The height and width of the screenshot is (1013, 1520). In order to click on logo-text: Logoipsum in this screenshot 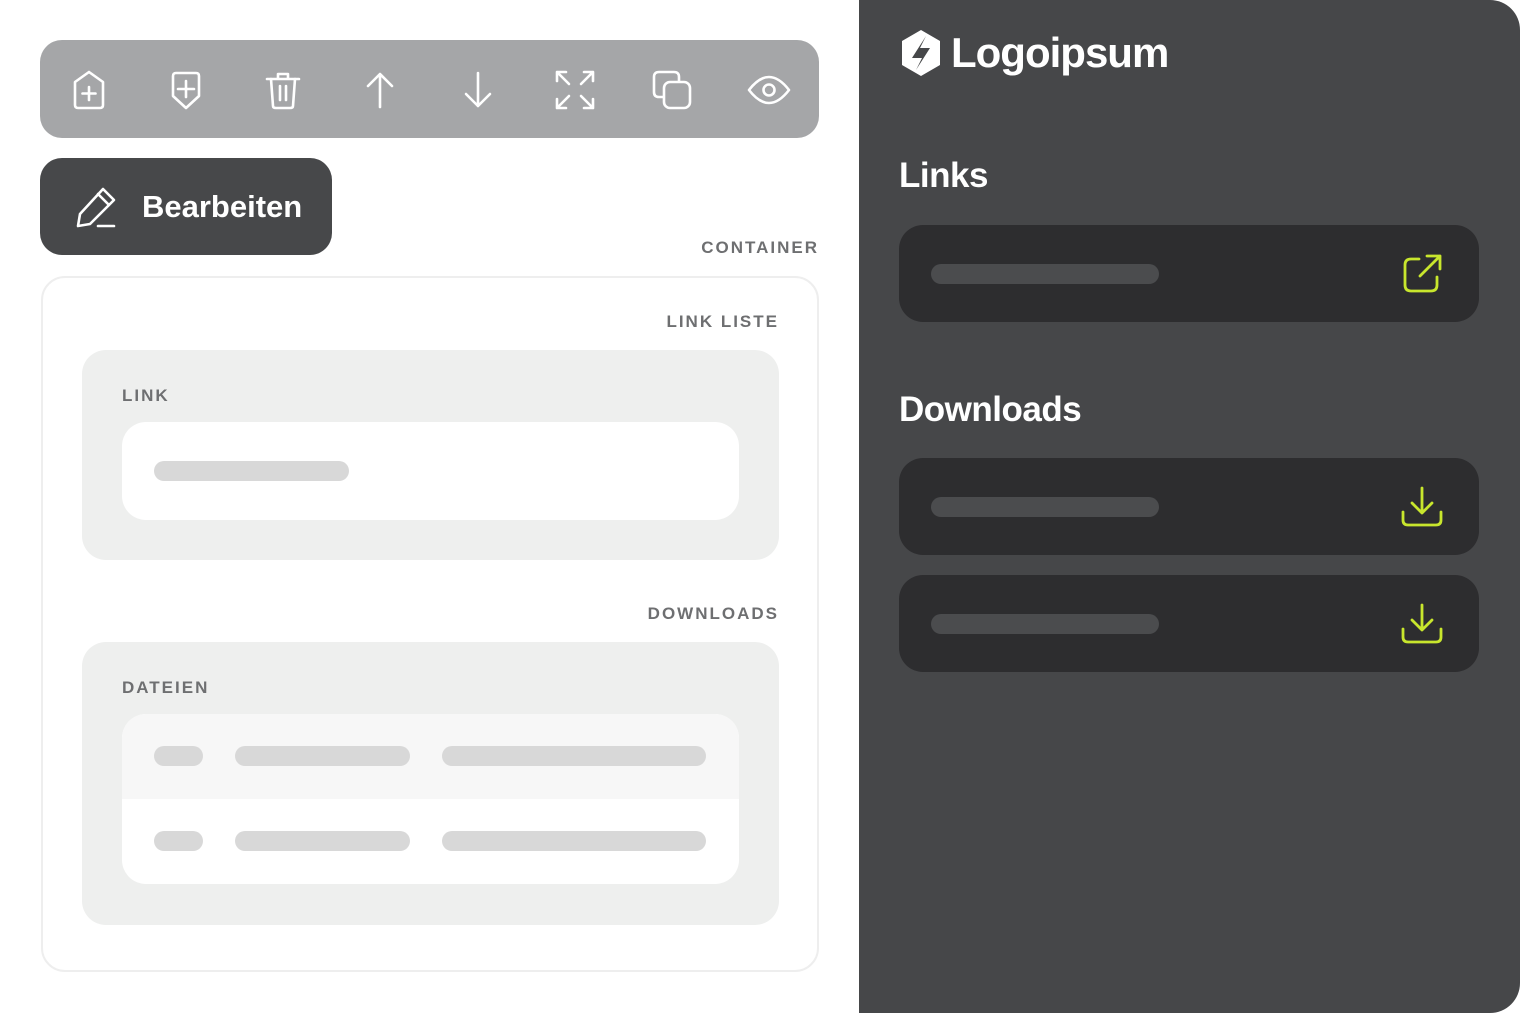, I will do `click(1060, 52)`.